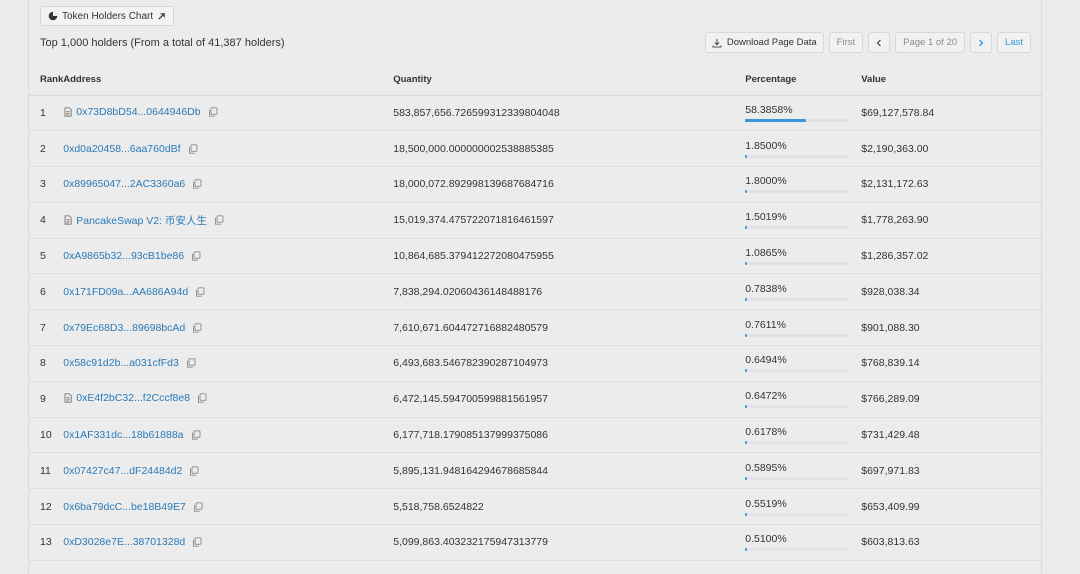  I want to click on percentage-cell: 1.8000%, so click(803, 184).